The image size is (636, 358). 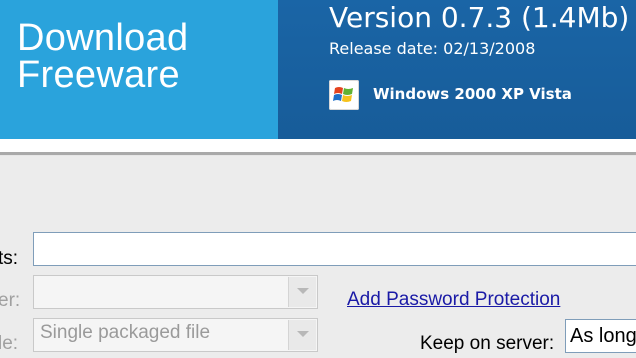 I want to click on file-mode-label: le:, so click(x=9, y=343).